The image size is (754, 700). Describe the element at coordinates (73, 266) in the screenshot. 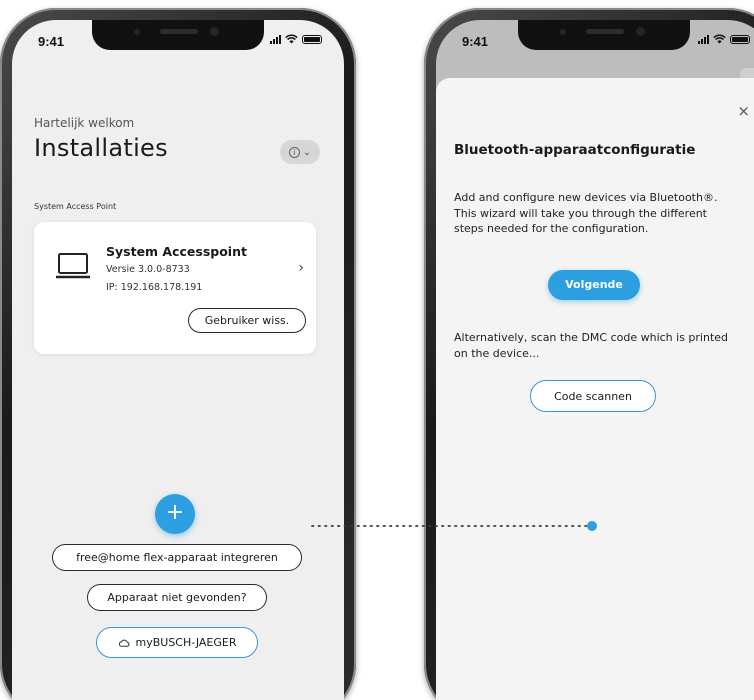

I see `laptop-icon` at that location.